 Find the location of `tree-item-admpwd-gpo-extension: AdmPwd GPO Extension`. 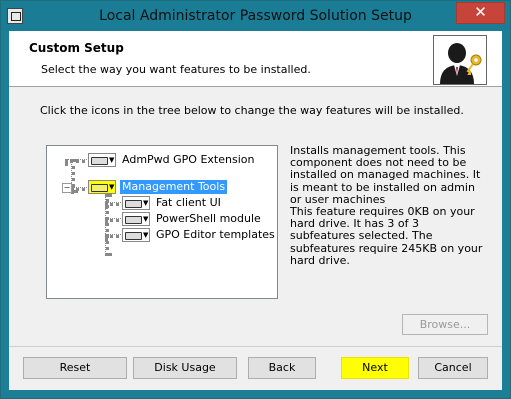

tree-item-admpwd-gpo-extension: AdmPwd GPO Extension is located at coordinates (188, 160).